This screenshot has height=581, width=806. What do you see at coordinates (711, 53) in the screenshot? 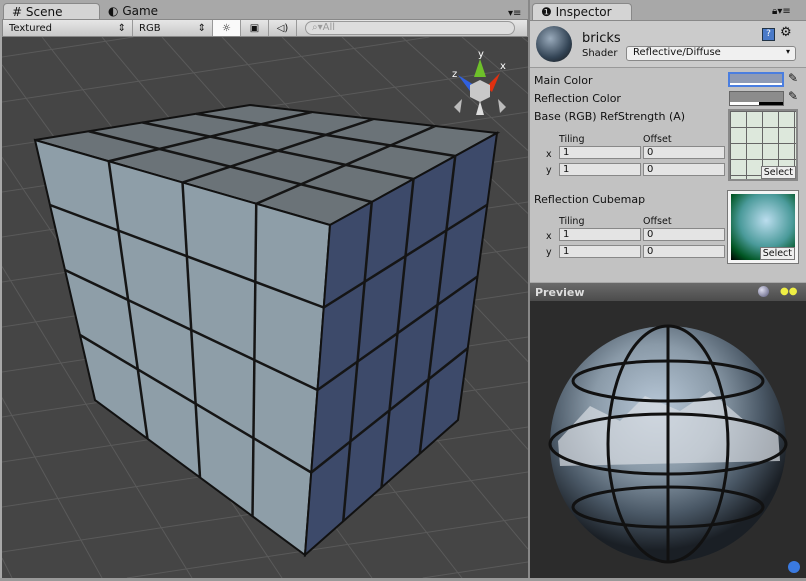
I see `shader-dropdown: Reflective/Diffuse ▾` at bounding box center [711, 53].